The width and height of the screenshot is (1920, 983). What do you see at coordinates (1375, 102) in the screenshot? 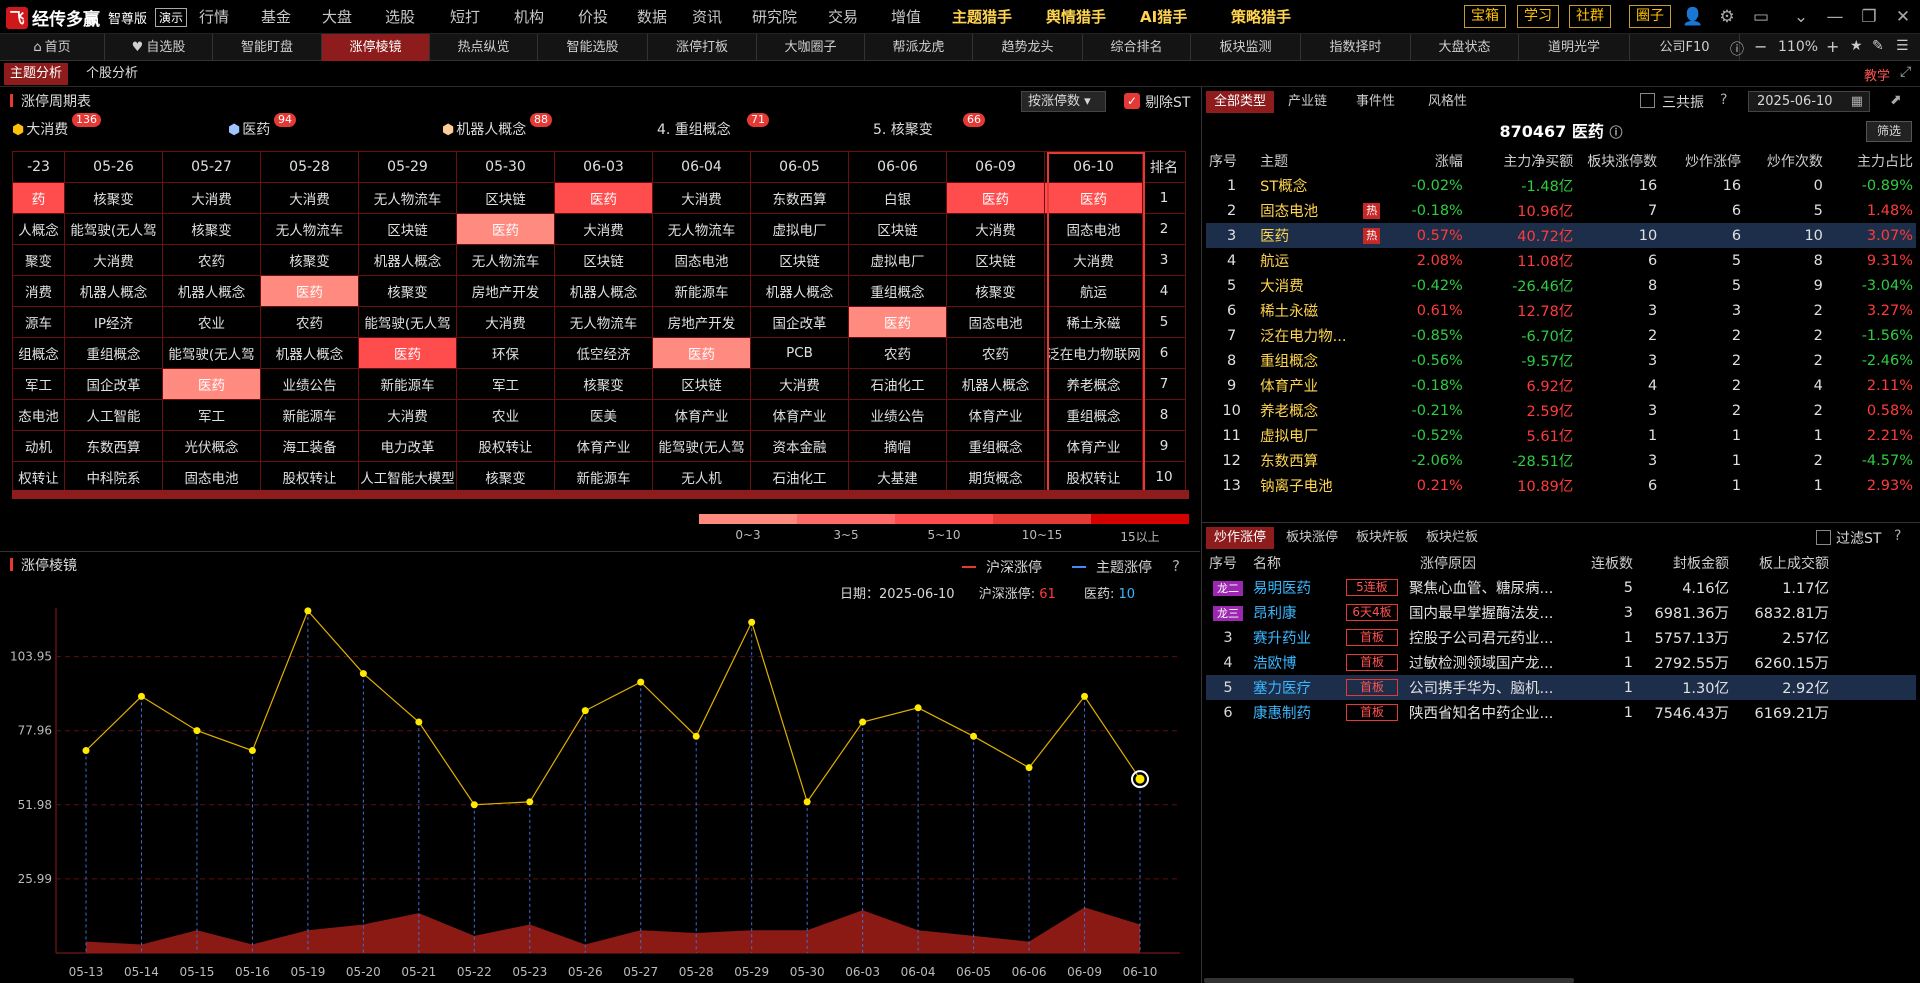
I see `theme-type-tab-2: 事件性` at bounding box center [1375, 102].